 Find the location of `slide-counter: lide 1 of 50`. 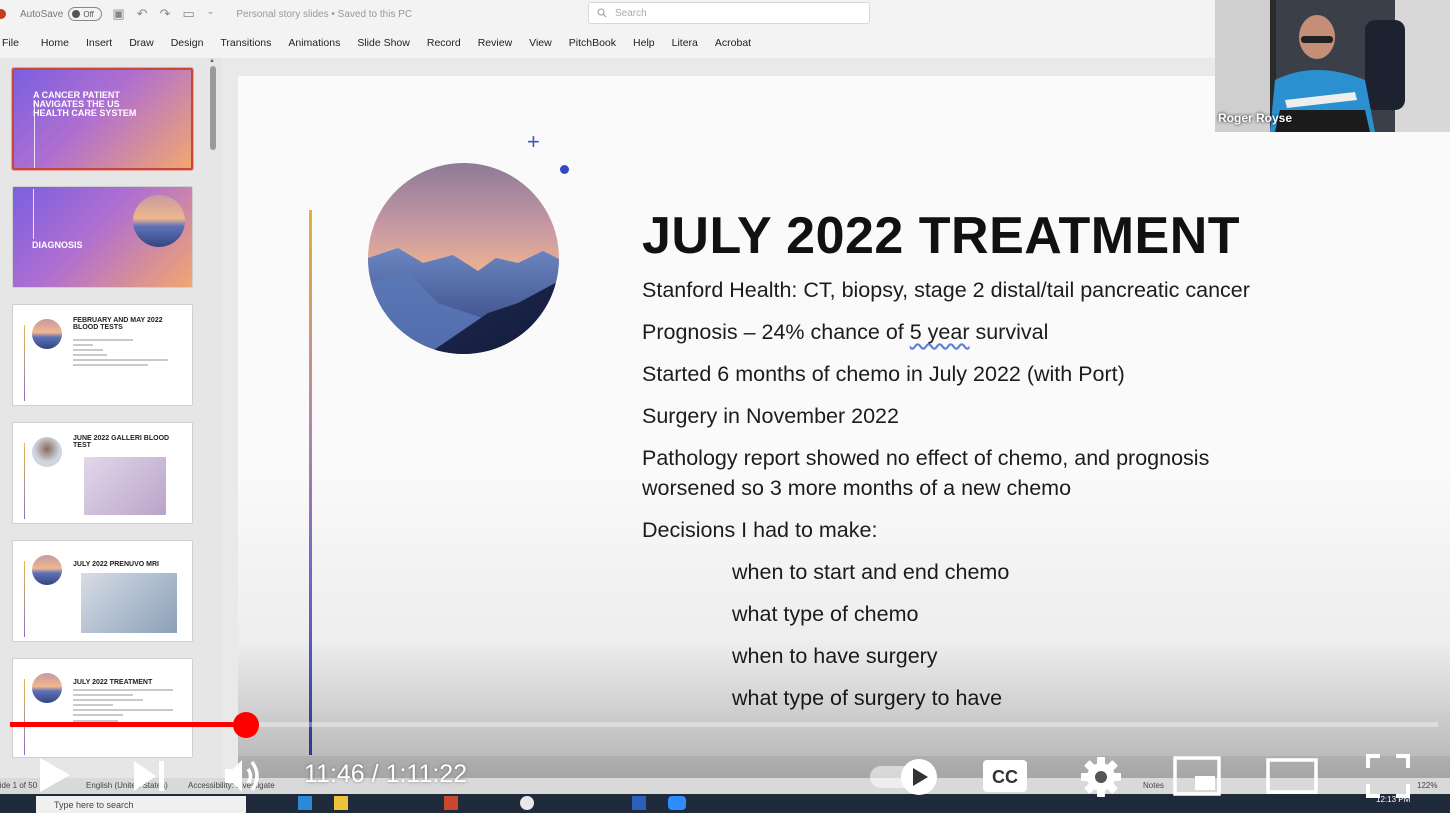

slide-counter: lide 1 of 50 is located at coordinates (19, 785).